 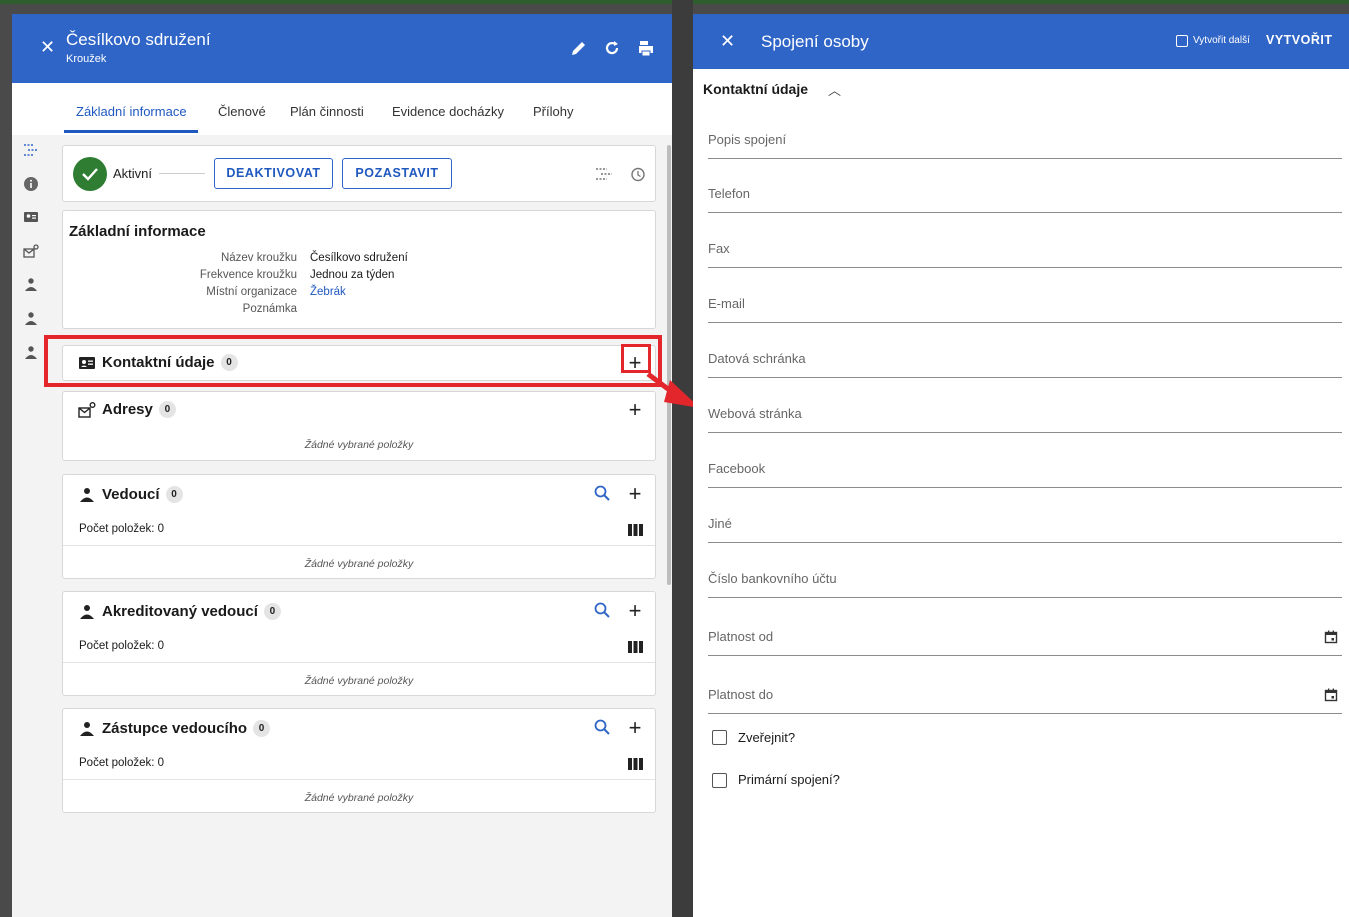 What do you see at coordinates (182, 173) in the screenshot?
I see `status-connector` at bounding box center [182, 173].